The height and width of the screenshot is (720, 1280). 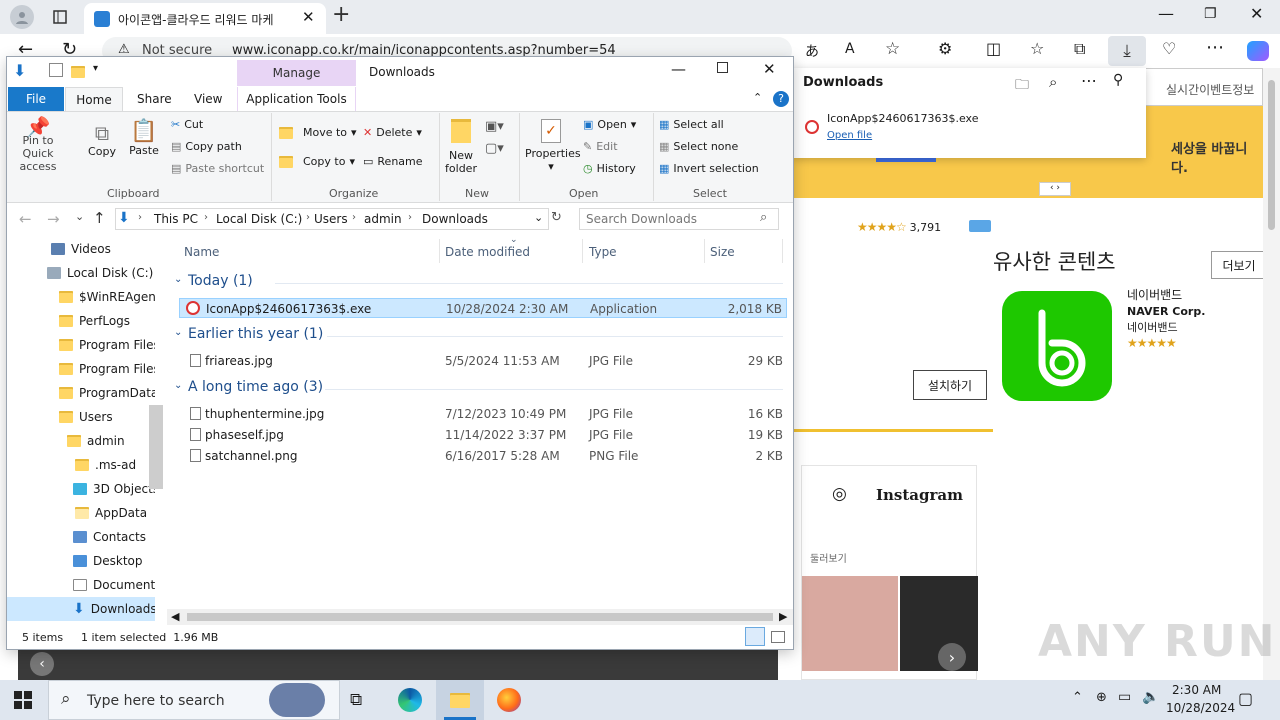 I want to click on details-view-icon, so click(x=755, y=636).